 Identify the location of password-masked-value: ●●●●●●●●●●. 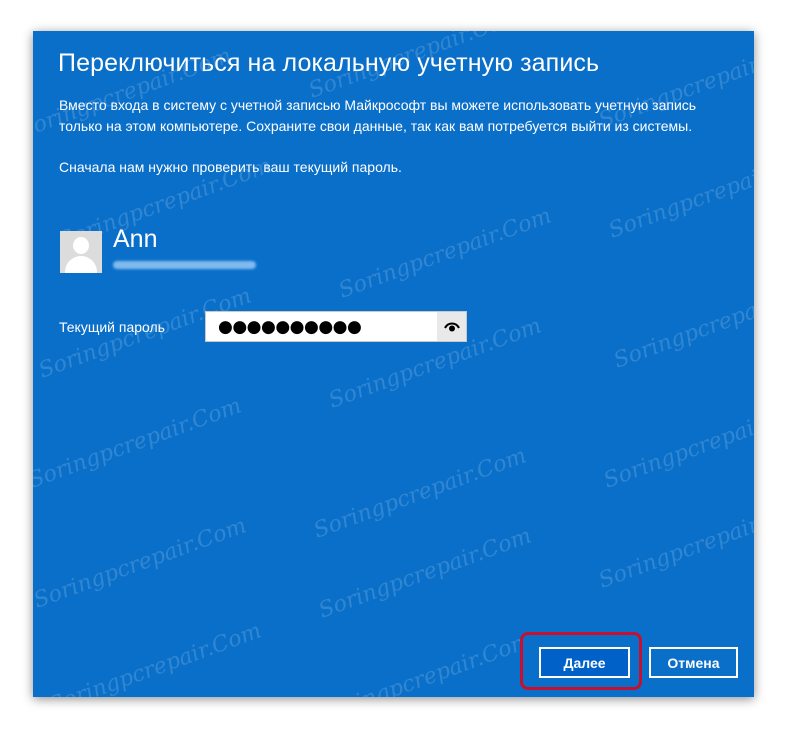
(290, 327).